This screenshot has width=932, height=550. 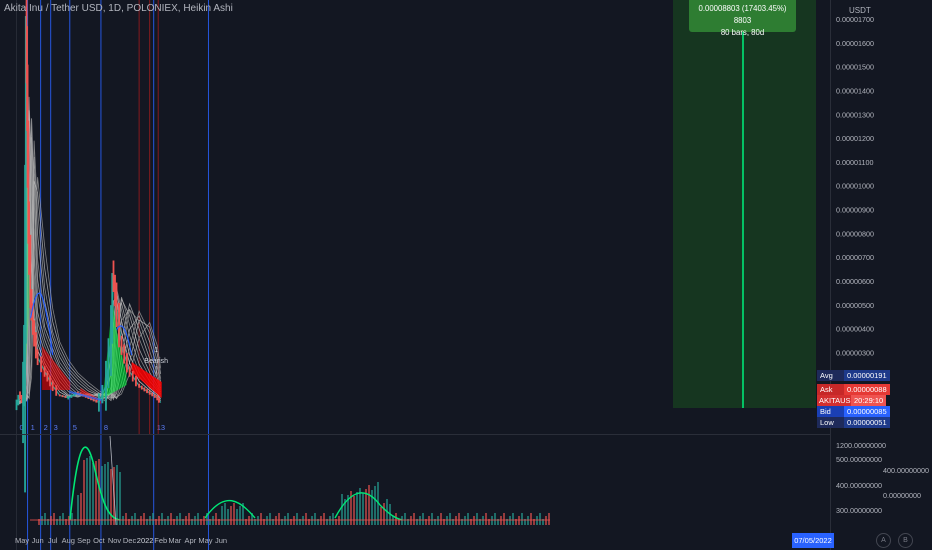 I want to click on price-tick-label: 0.00000800, so click(x=855, y=233).